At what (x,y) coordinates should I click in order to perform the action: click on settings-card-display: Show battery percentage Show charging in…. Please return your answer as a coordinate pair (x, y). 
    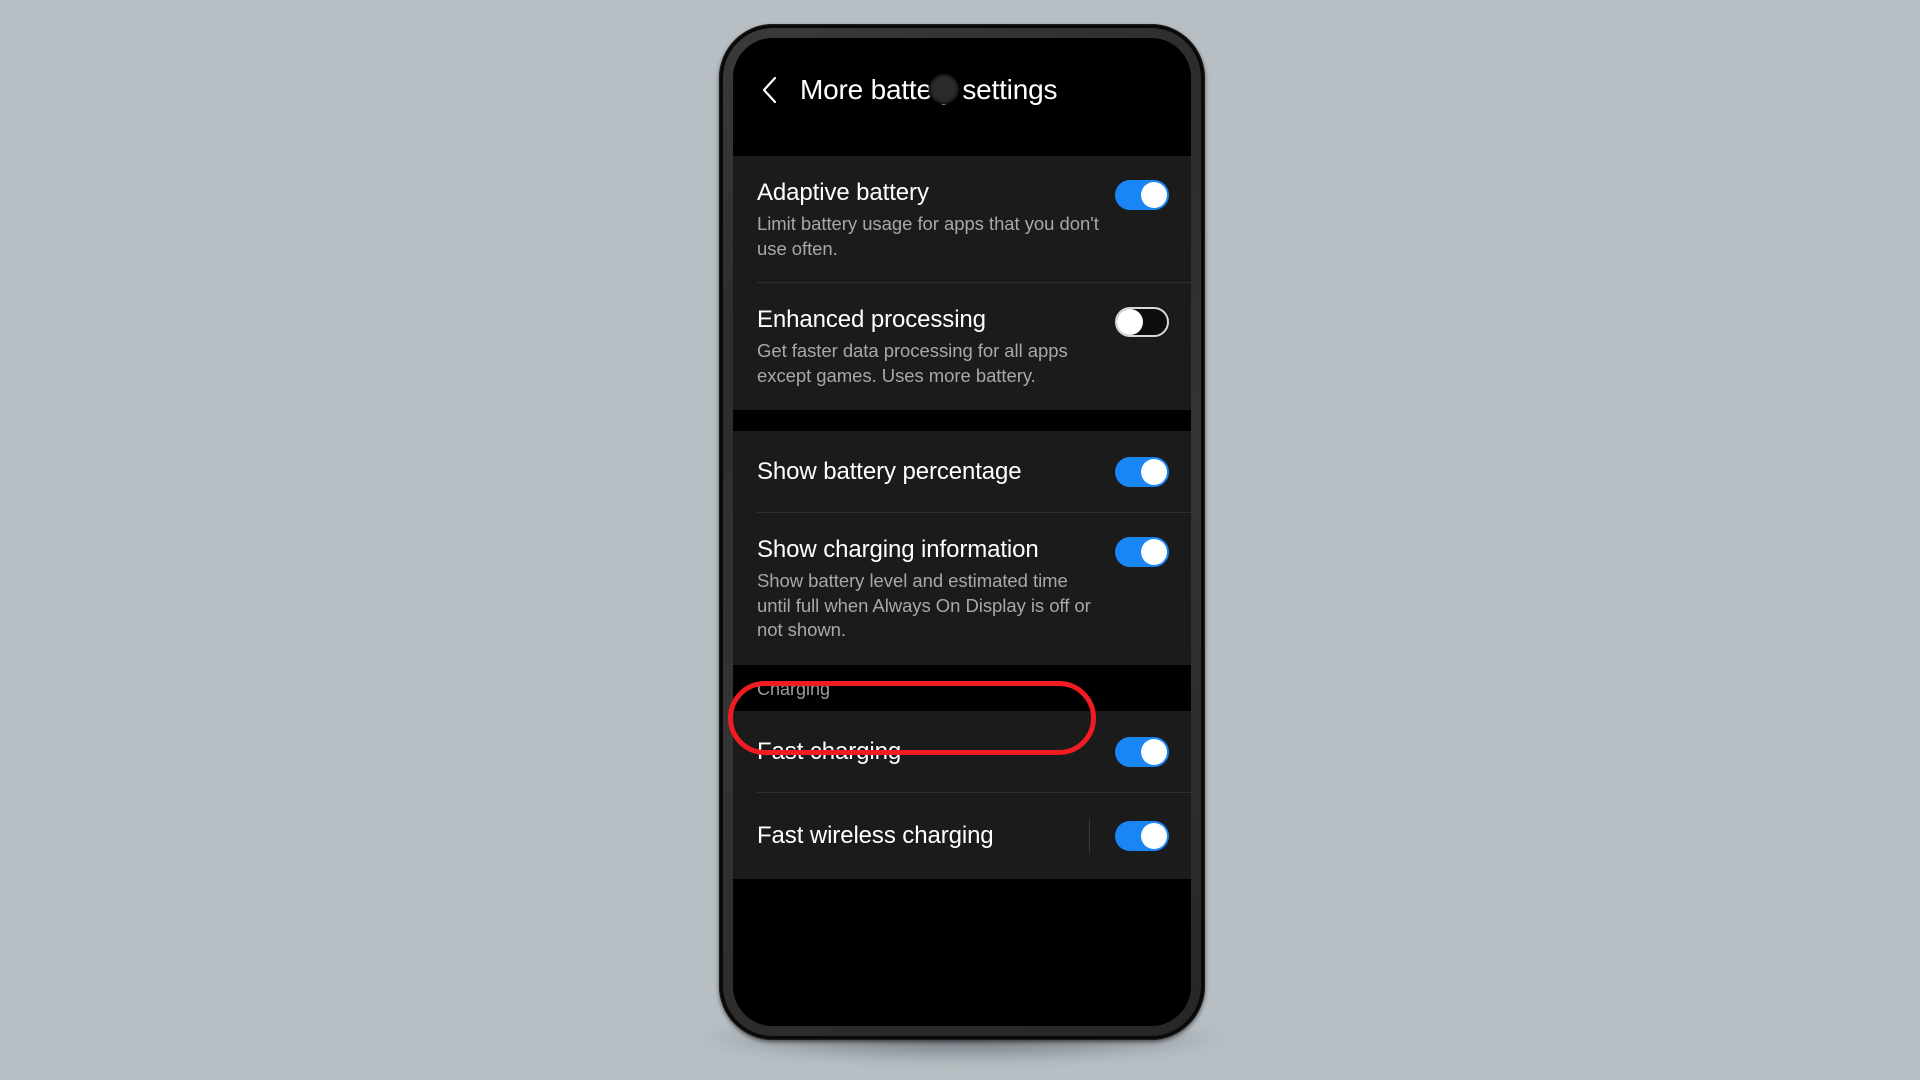
    Looking at the image, I should click on (962, 548).